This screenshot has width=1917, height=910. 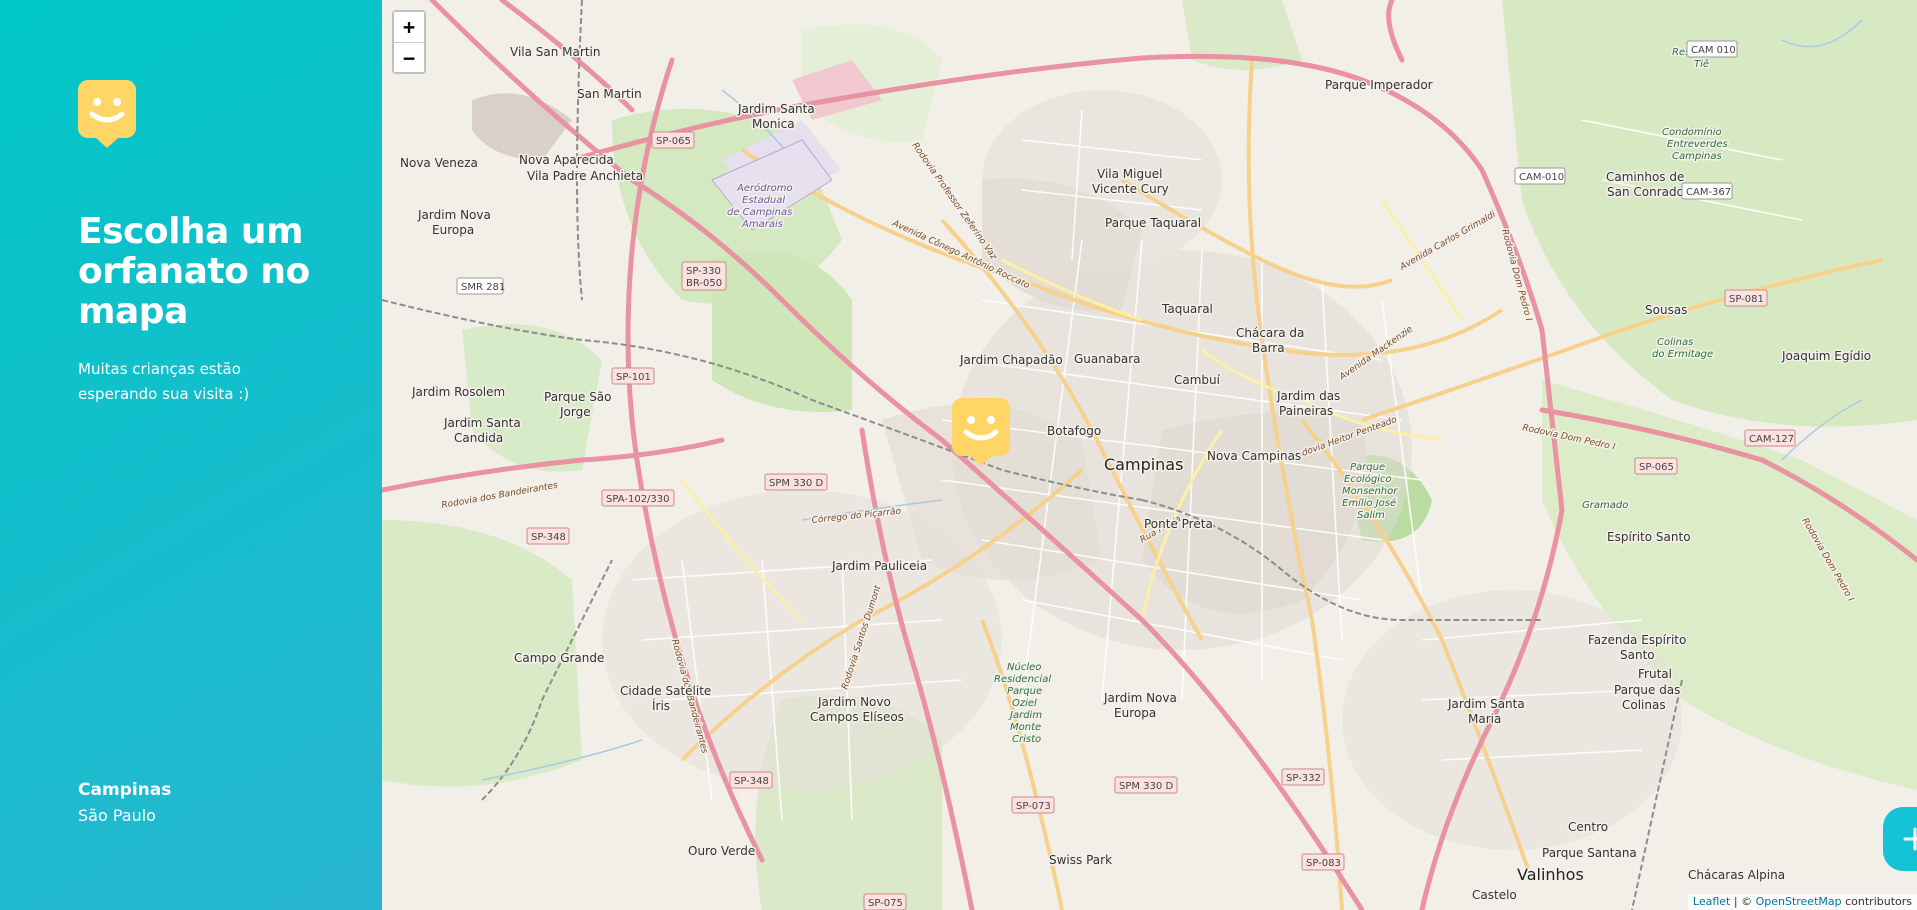 What do you see at coordinates (1771, 439) in the screenshot?
I see `svg-text: CAM-127` at bounding box center [1771, 439].